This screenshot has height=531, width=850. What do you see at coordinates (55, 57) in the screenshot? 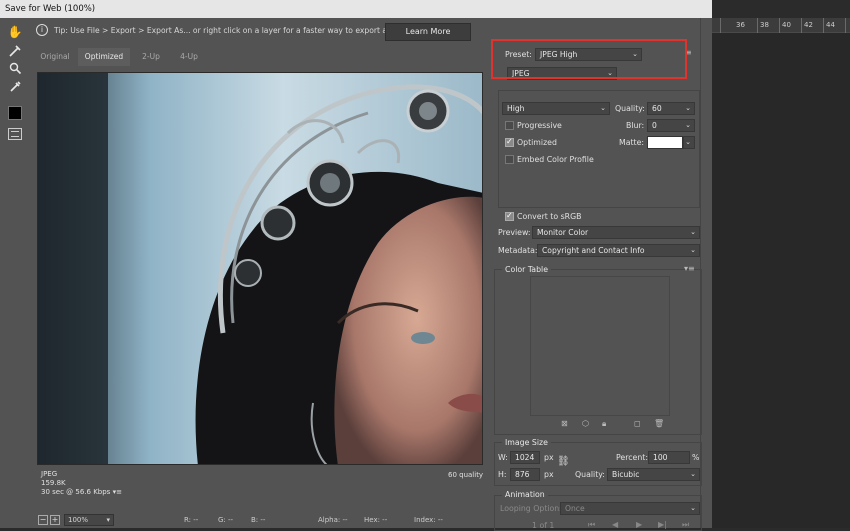
I see `tab-original: Original` at bounding box center [55, 57].